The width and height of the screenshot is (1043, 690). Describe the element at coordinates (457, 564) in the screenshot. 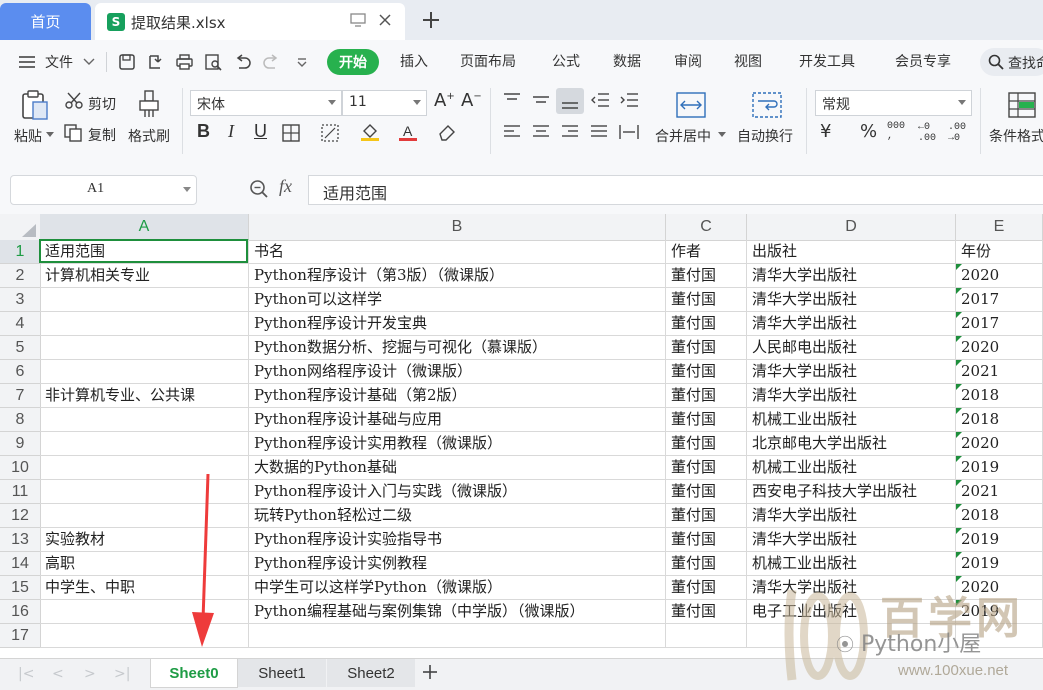

I see `cell-b14: Python程序设计实例教程` at that location.